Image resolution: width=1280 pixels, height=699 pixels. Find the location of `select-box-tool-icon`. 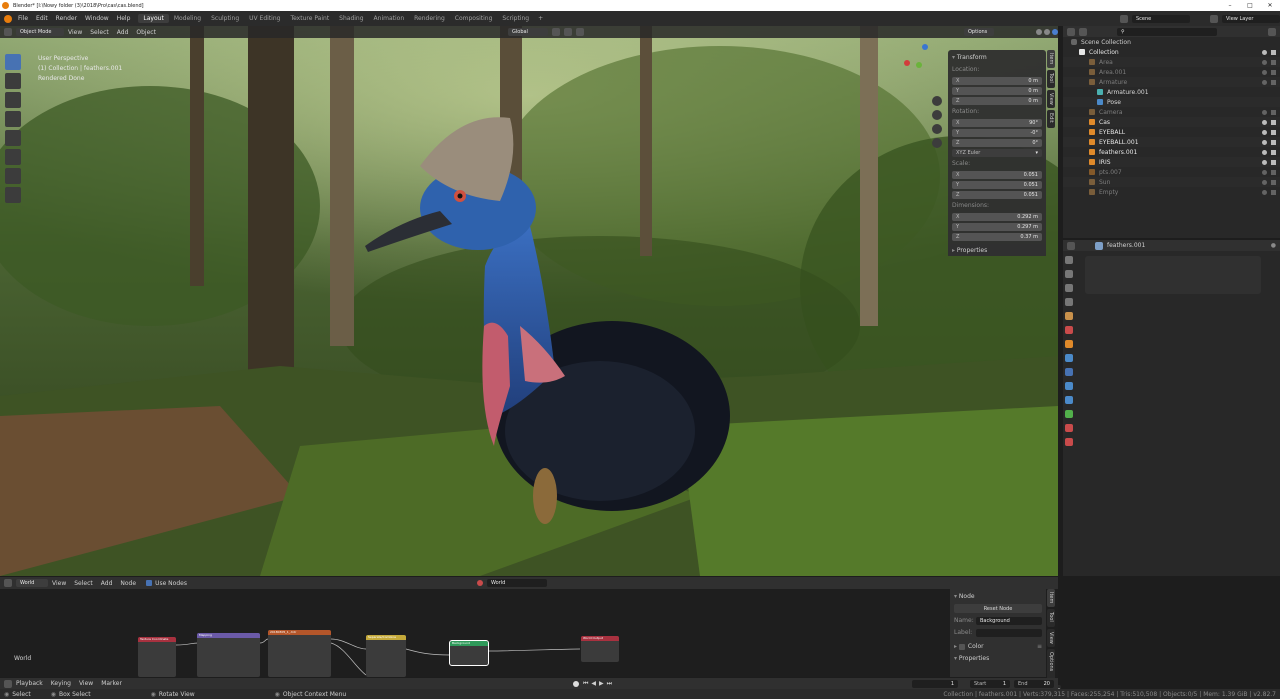

select-box-tool-icon is located at coordinates (13, 62).